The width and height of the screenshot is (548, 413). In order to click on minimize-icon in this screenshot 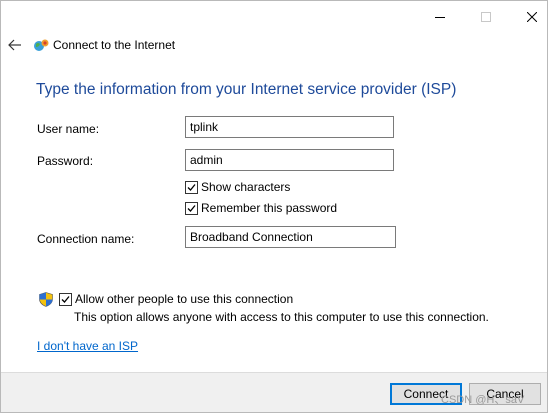, I will do `click(440, 17)`.